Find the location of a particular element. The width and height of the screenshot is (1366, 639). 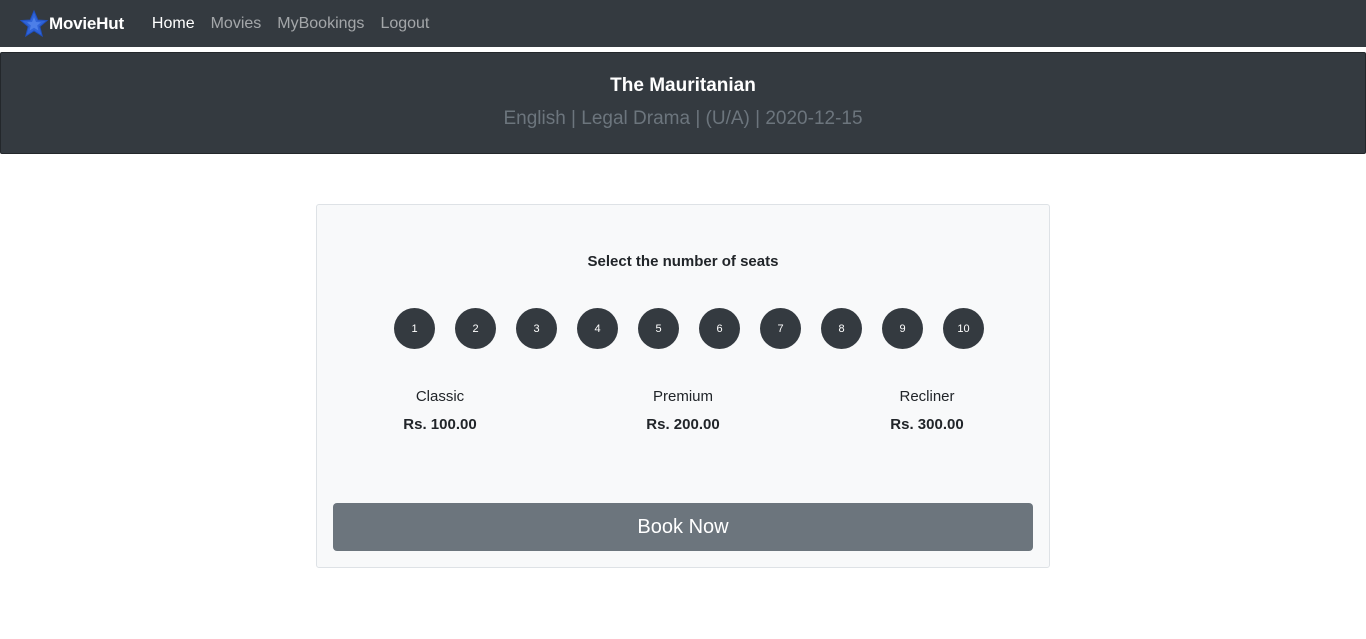

book-now-button: Book Now is located at coordinates (683, 527).